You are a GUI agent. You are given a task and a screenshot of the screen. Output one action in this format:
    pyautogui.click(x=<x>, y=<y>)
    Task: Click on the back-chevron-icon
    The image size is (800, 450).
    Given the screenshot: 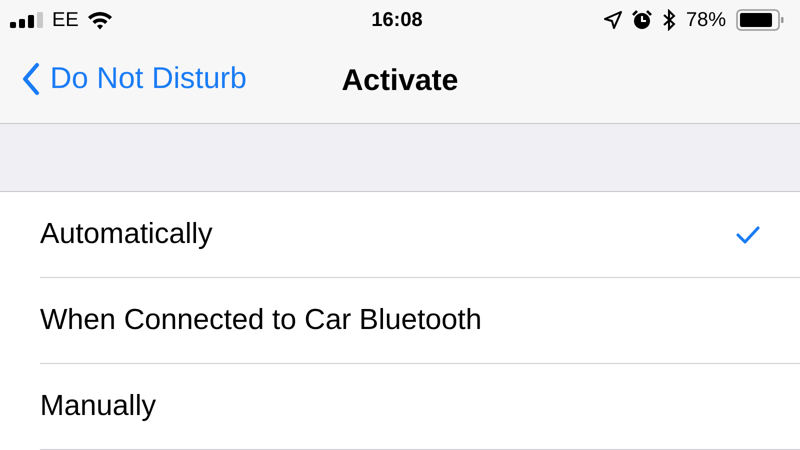 What is the action you would take?
    pyautogui.click(x=31, y=79)
    